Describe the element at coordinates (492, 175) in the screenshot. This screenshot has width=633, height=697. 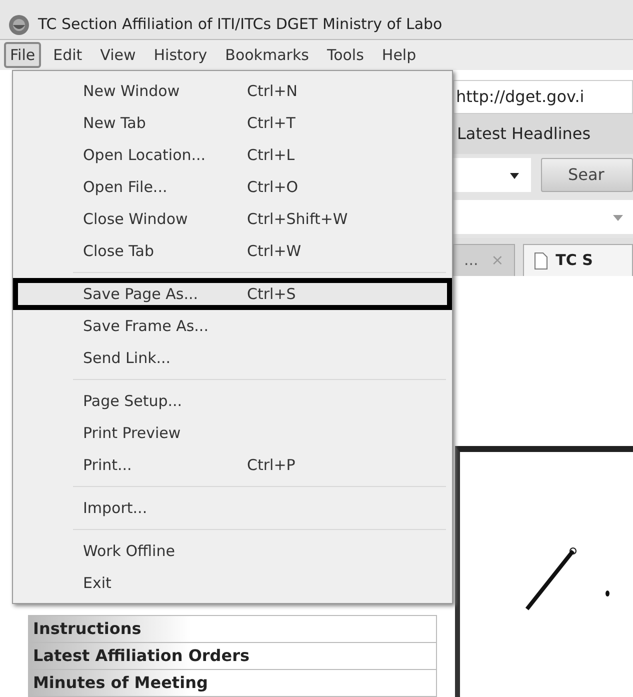
I see `search-engine-dropdown` at that location.